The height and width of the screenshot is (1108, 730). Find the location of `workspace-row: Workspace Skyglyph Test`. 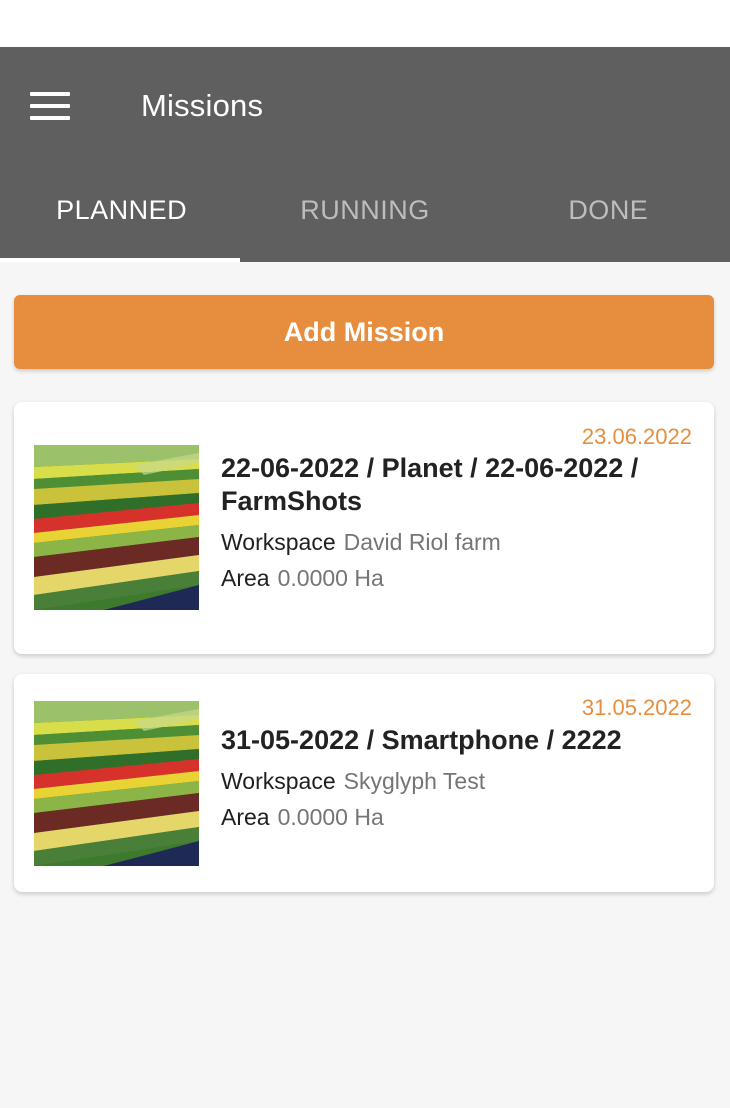

workspace-row: Workspace Skyglyph Test is located at coordinates (456, 781).